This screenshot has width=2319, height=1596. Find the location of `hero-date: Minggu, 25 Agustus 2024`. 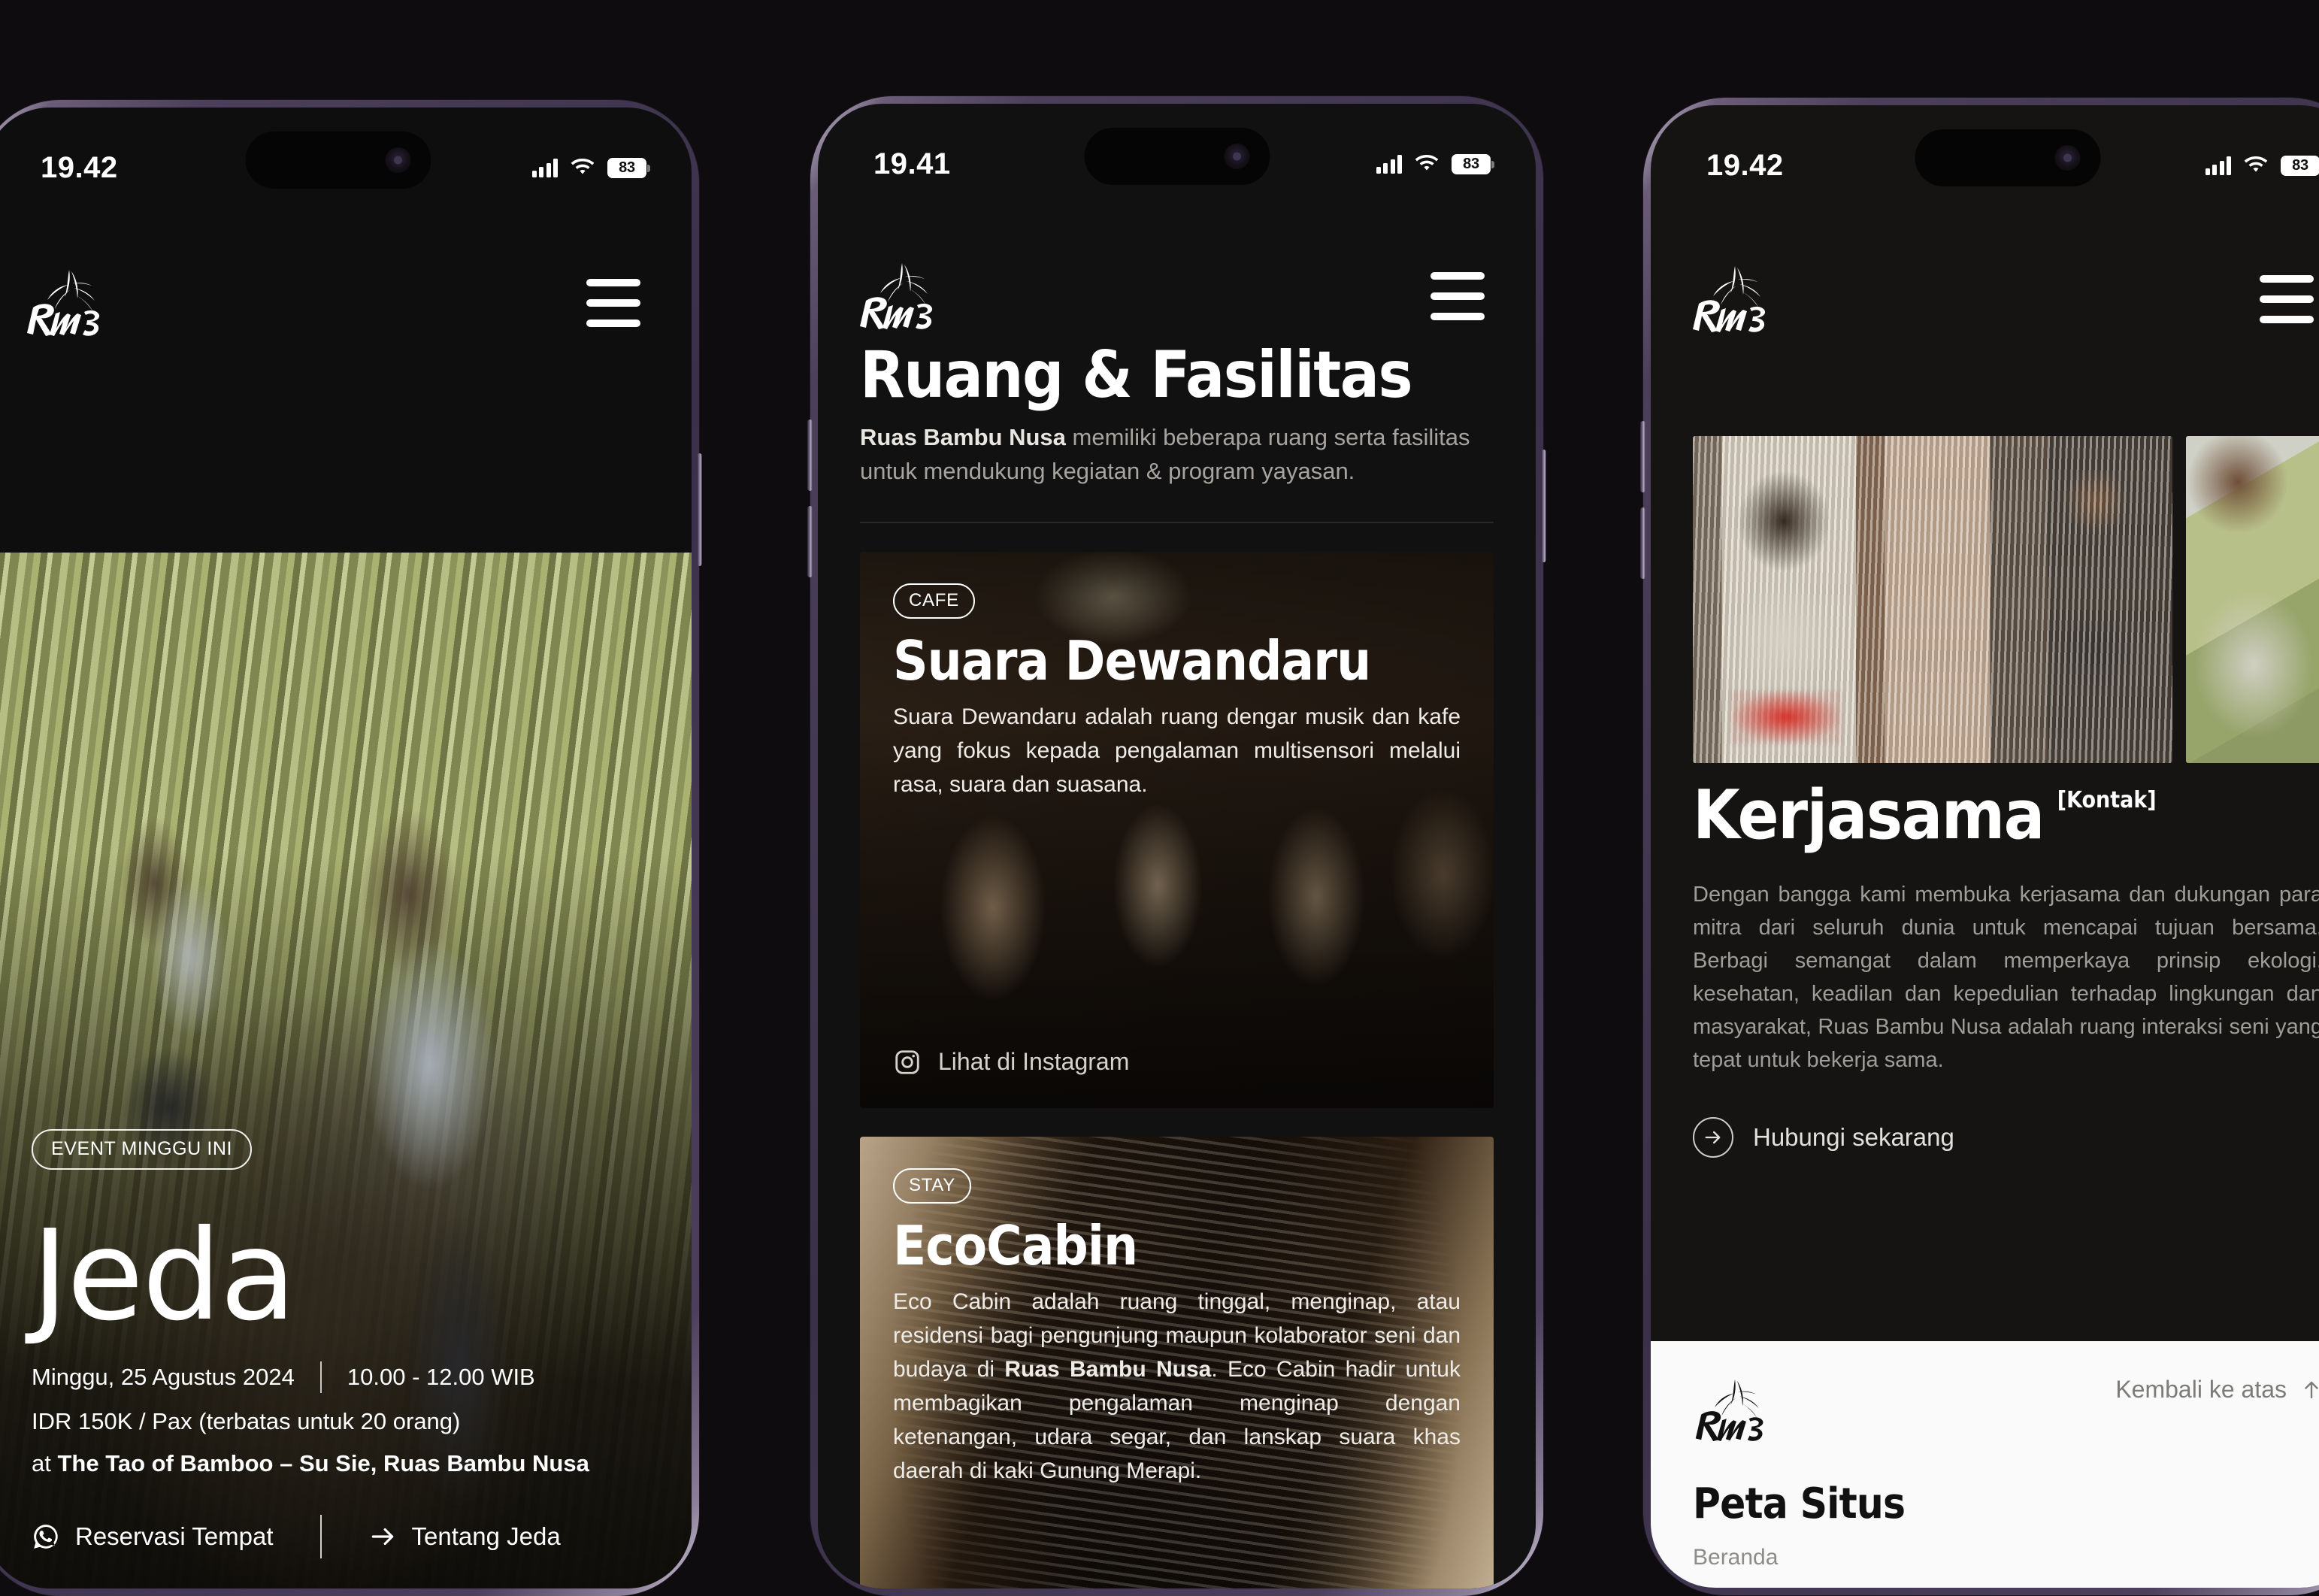

hero-date: Minggu, 25 Agustus 2024 is located at coordinates (163, 1376).